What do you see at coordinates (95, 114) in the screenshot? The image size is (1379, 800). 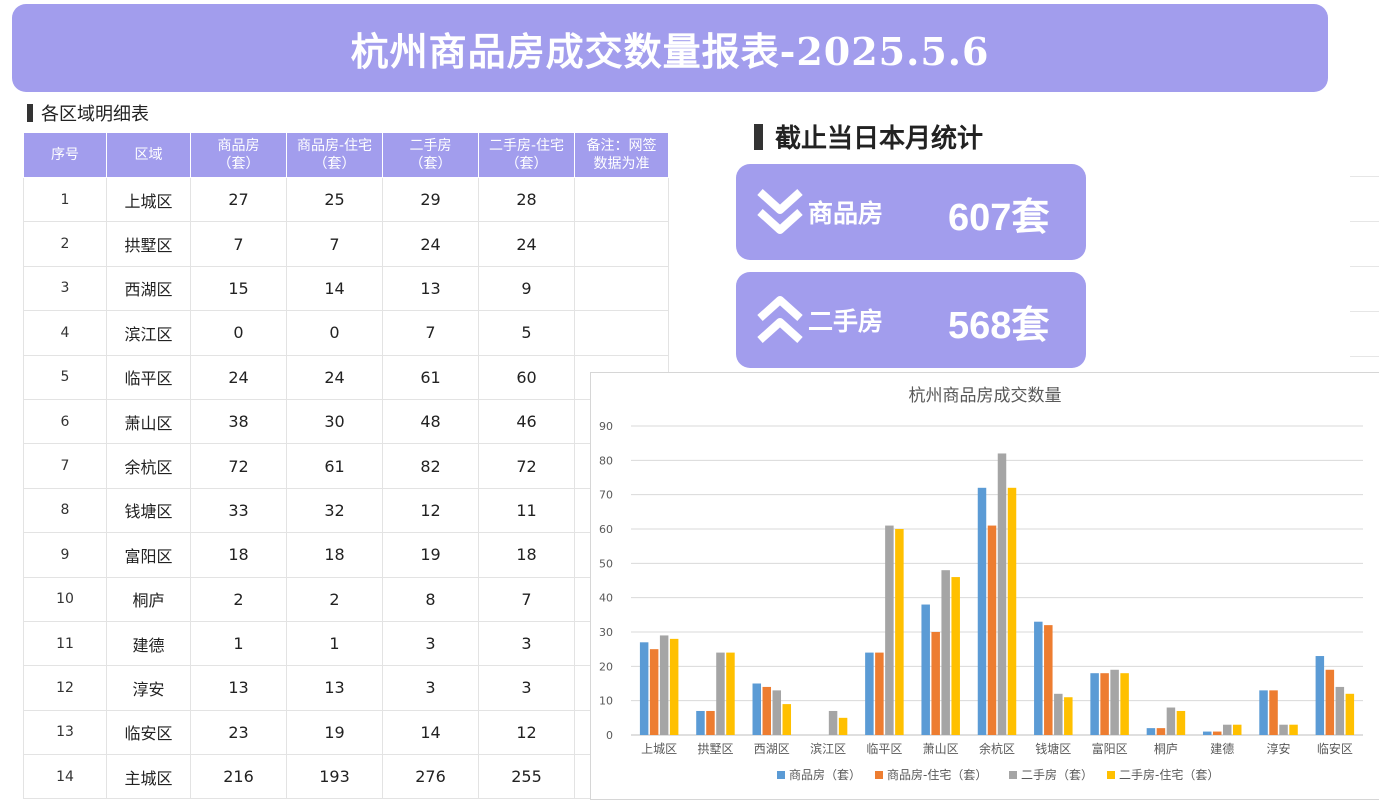 I see `detail-section-title: 各区域明细表` at bounding box center [95, 114].